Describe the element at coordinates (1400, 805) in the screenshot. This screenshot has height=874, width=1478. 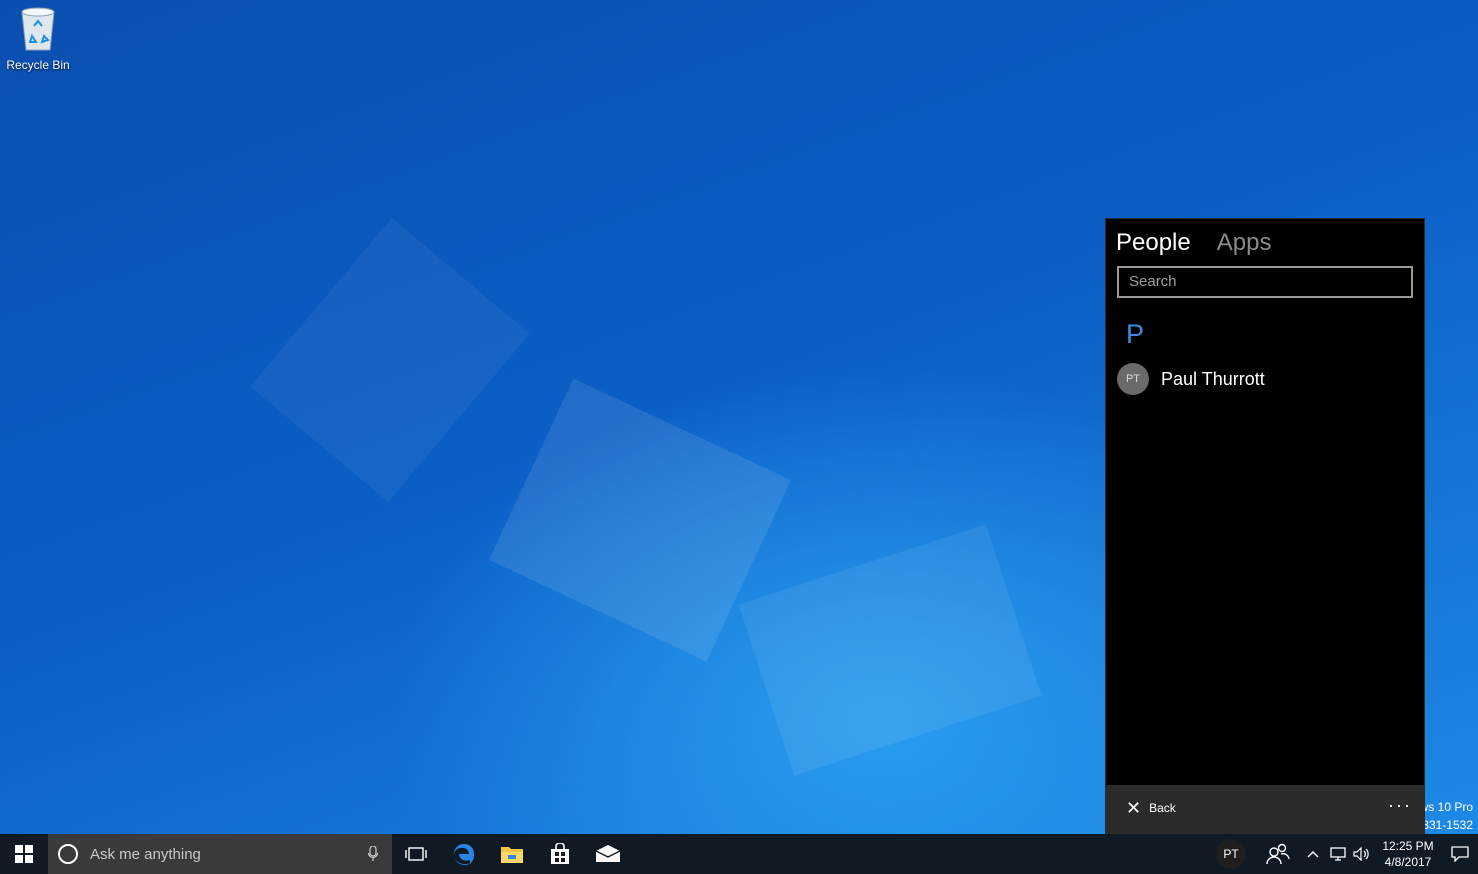
I see `more-options-button: ···` at that location.